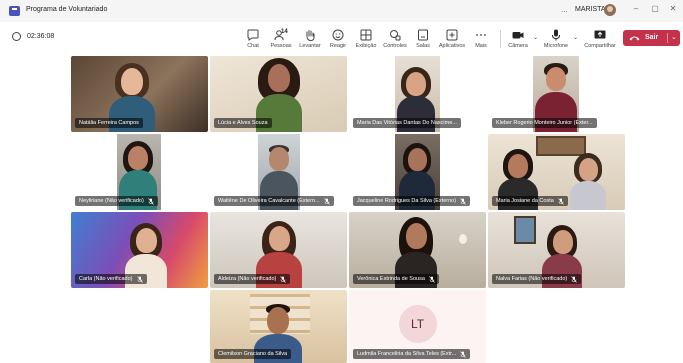  What do you see at coordinates (106, 279) in the screenshot?
I see `participant-name: Carla (Não verificado)` at bounding box center [106, 279].